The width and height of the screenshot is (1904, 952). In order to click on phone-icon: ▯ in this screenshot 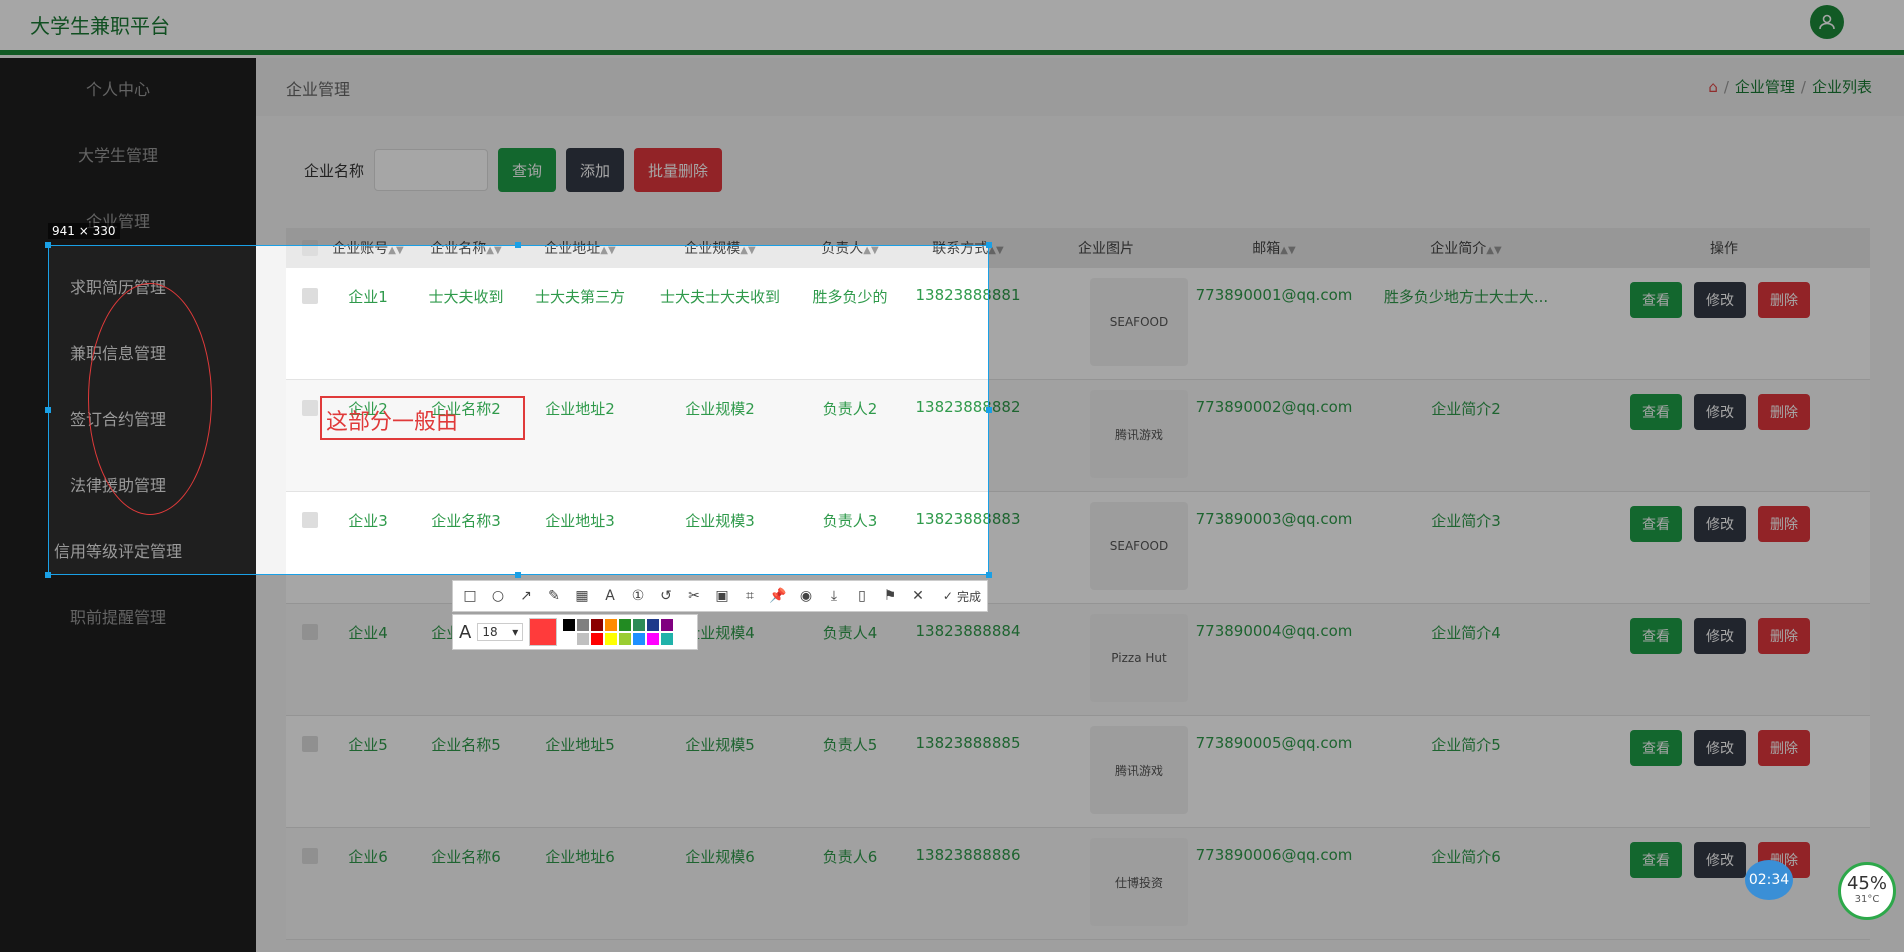, I will do `click(862, 596)`.